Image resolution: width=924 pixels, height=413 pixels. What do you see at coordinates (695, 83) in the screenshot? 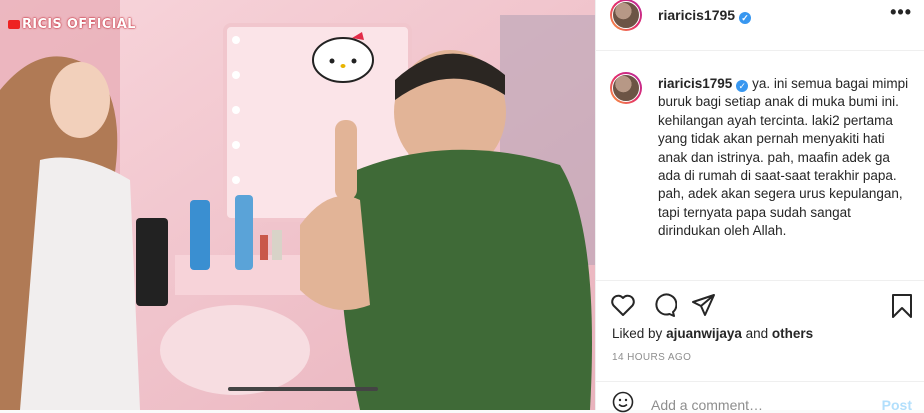
I see `caption-username: riaricis1795` at bounding box center [695, 83].